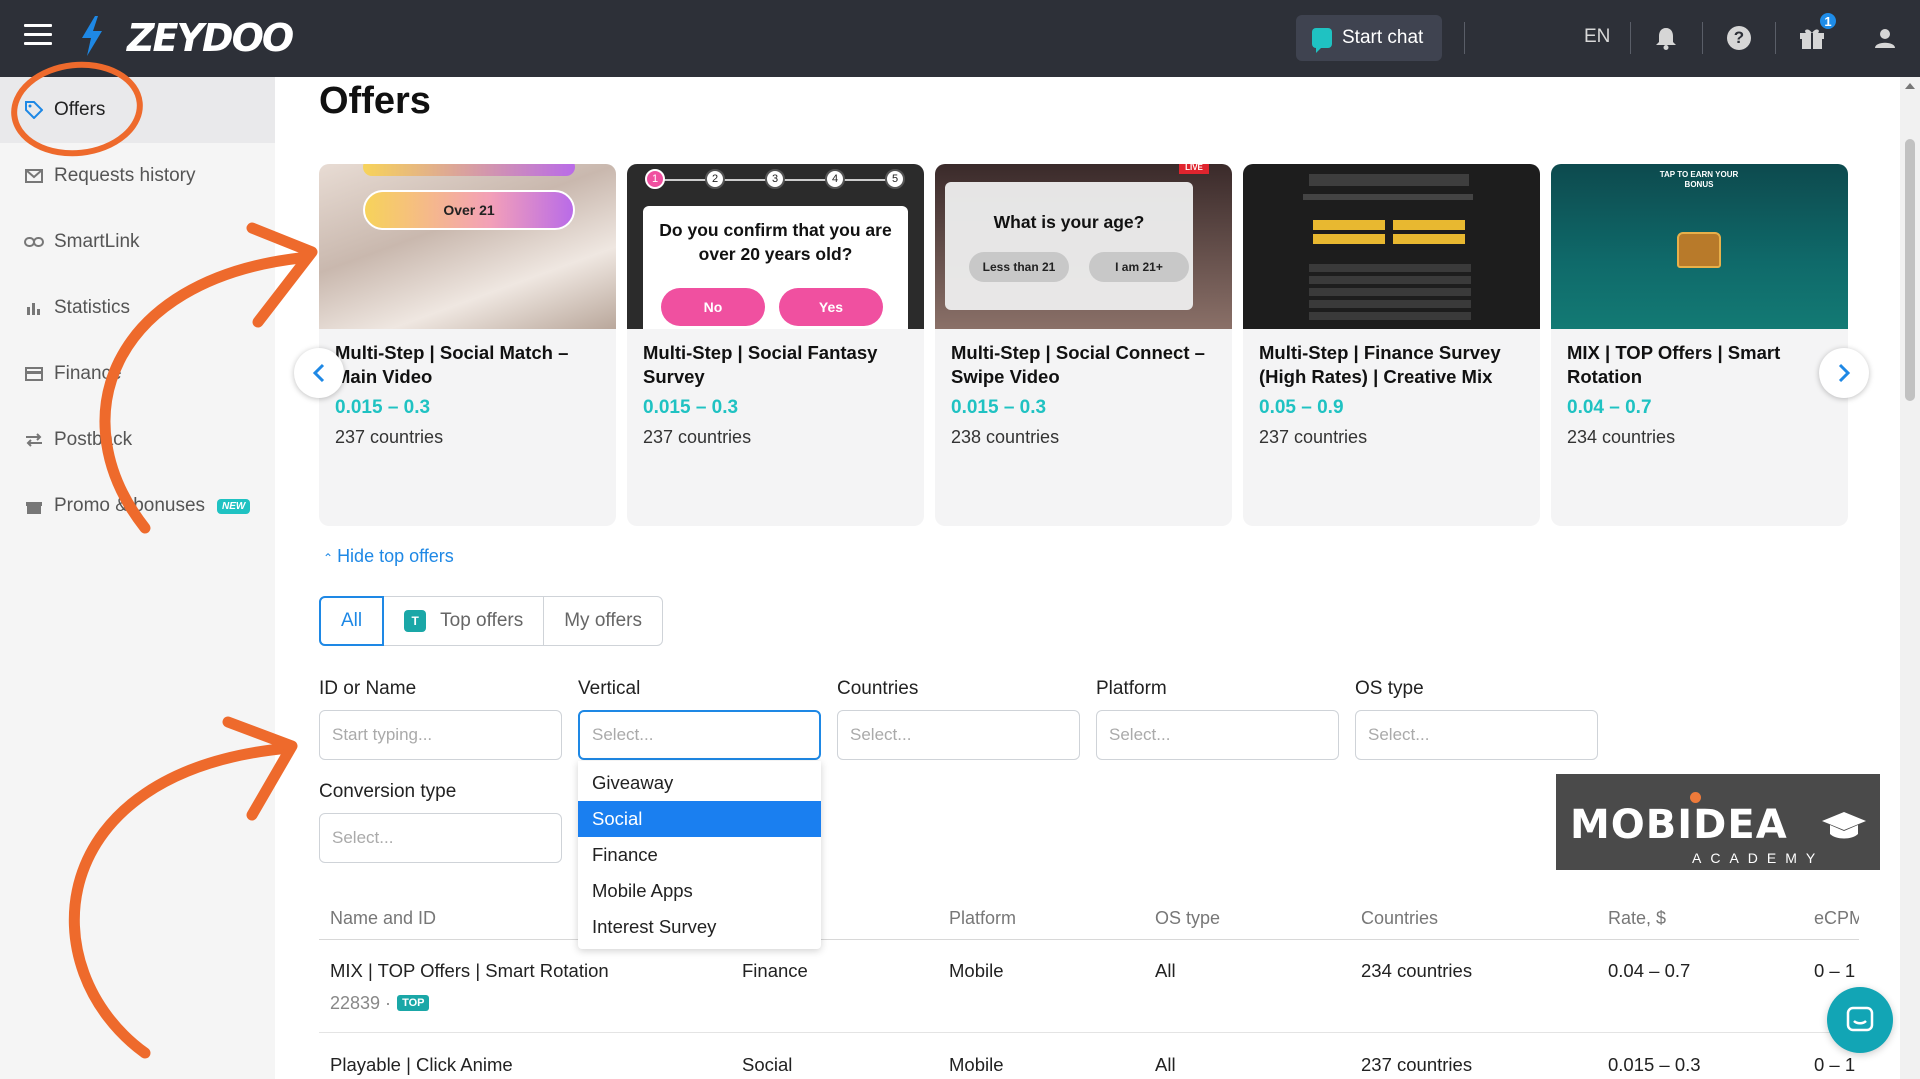  I want to click on vertical-option-finance: Finance, so click(699, 855).